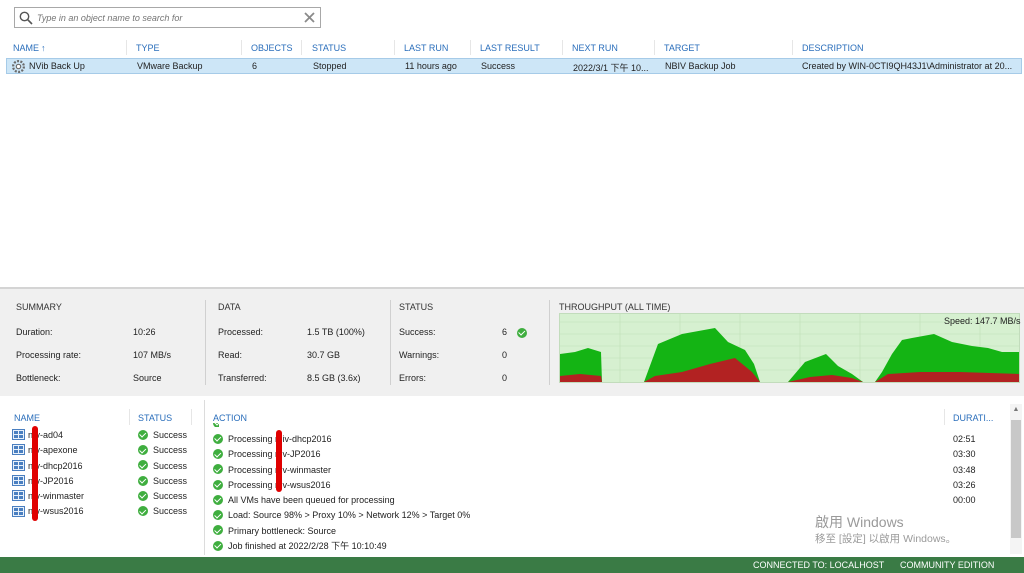 The width and height of the screenshot is (1024, 573). Describe the element at coordinates (390, 342) in the screenshot. I see `data-divider` at that location.